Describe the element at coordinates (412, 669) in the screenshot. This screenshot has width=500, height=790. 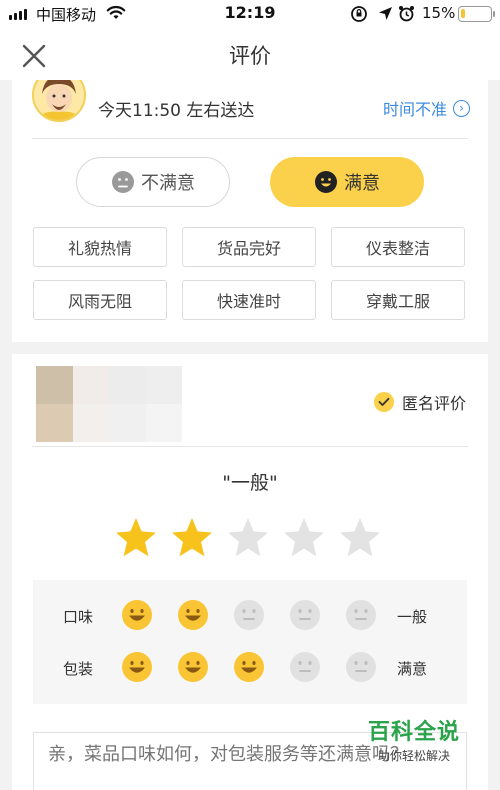
I see `sub-rating-result: 满意` at that location.